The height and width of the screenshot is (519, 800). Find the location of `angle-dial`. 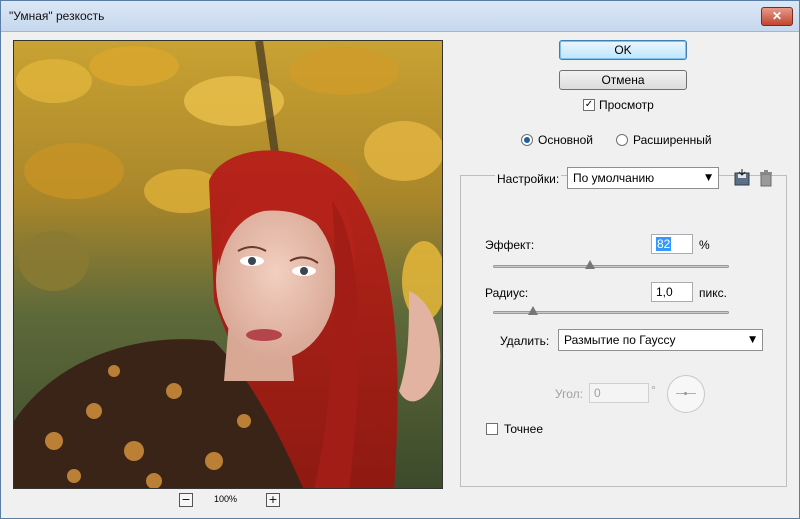

angle-dial is located at coordinates (686, 394).